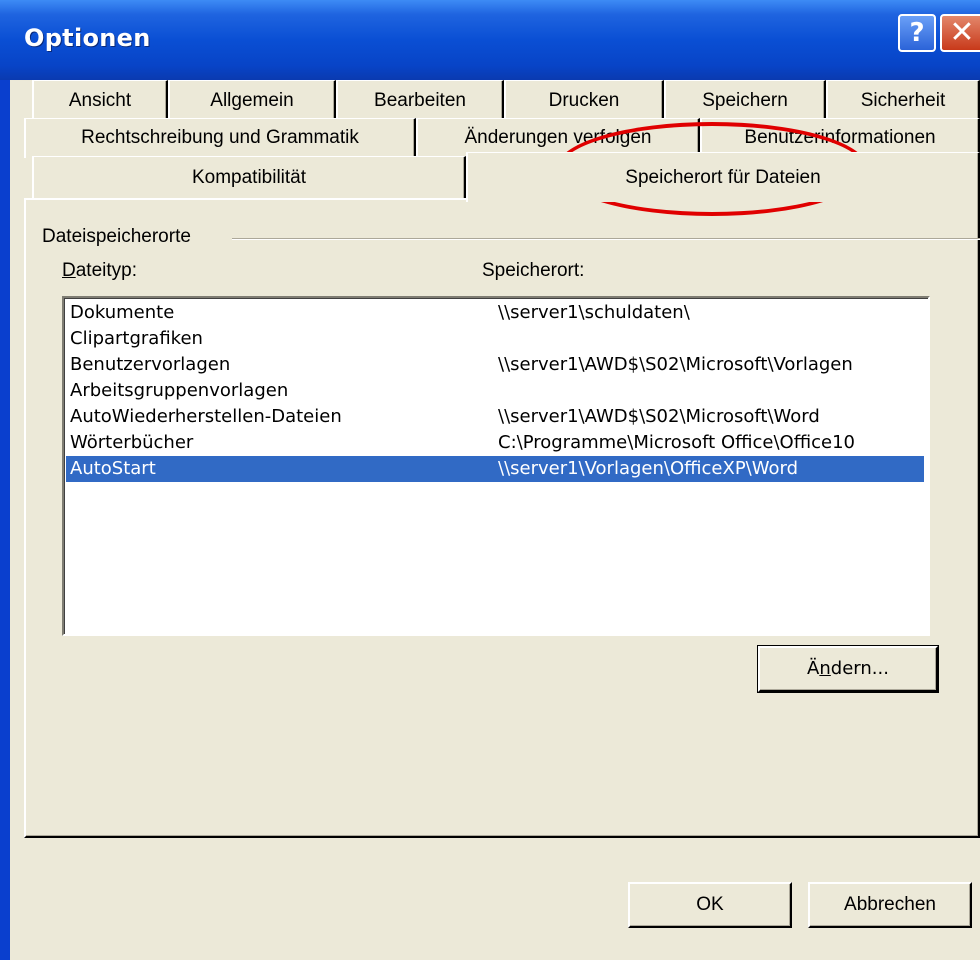  What do you see at coordinates (132, 442) in the screenshot?
I see `file-type: Wörterbücher` at bounding box center [132, 442].